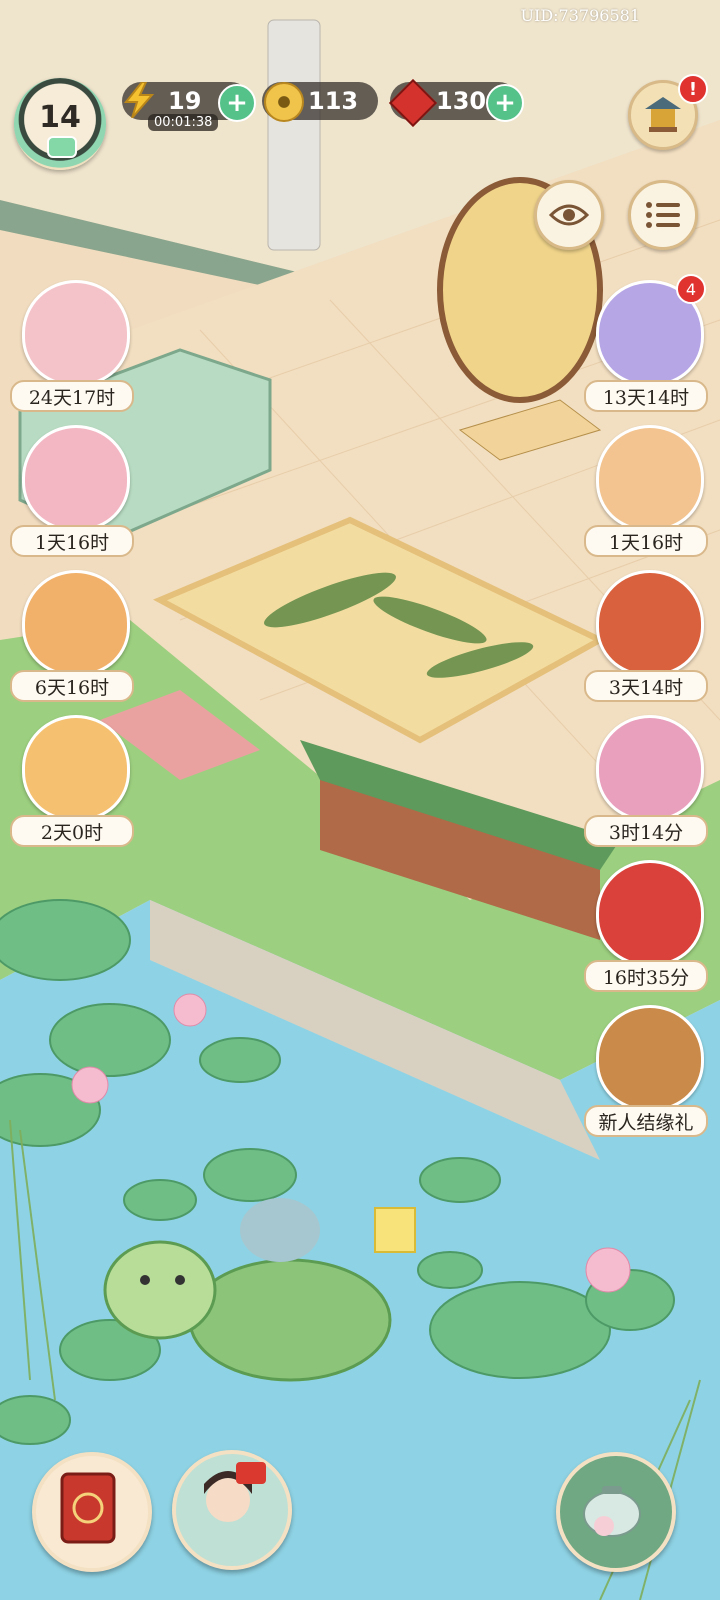 Image resolution: width=720 pixels, height=1600 pixels. Describe the element at coordinates (183, 122) in the screenshot. I see `energy-refill-timer: 00:01:38` at that location.